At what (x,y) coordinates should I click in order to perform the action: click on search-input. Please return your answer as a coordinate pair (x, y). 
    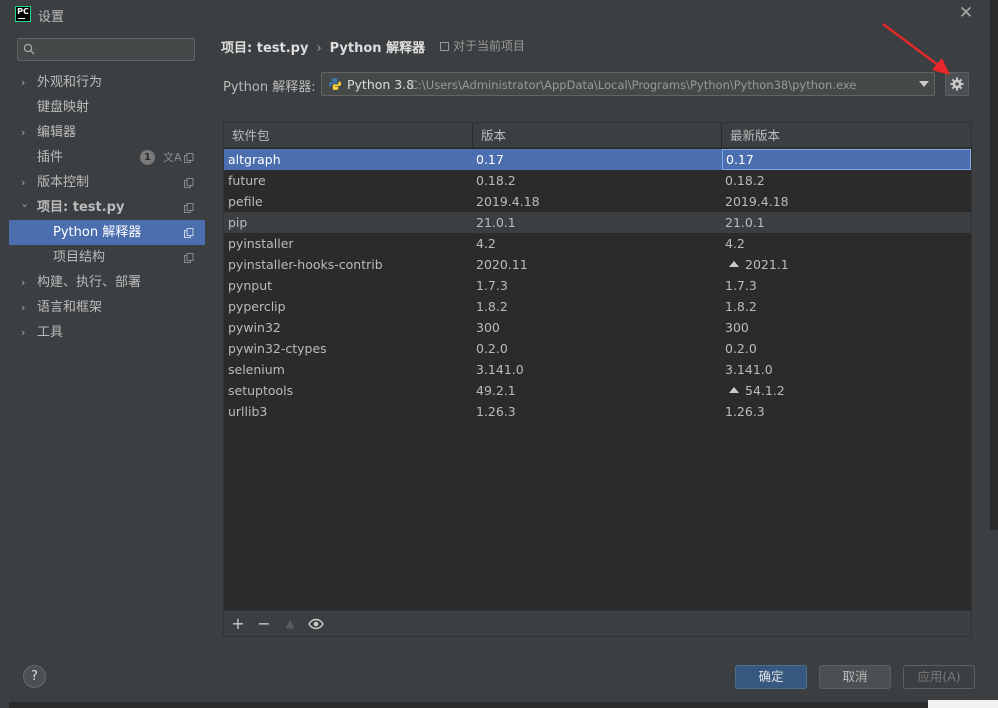
    Looking at the image, I should click on (115, 49).